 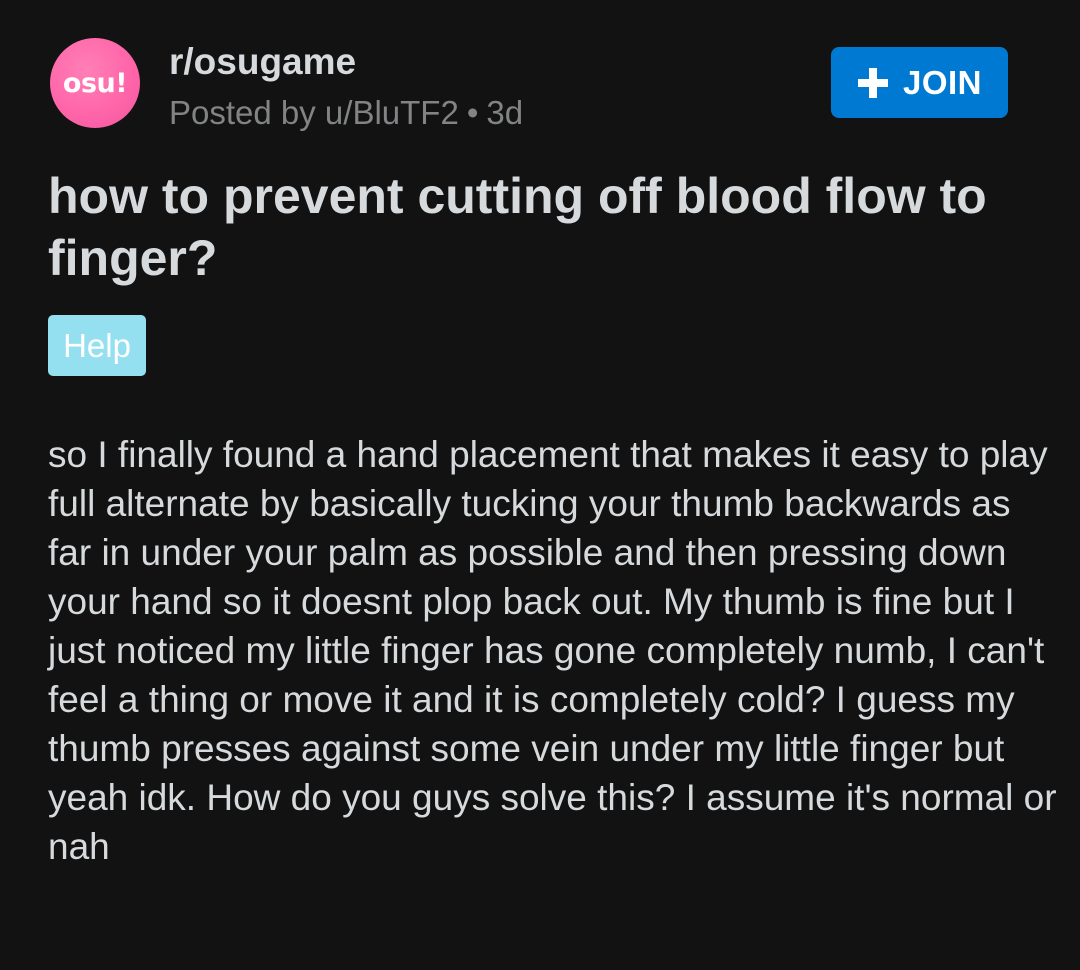 What do you see at coordinates (942, 82) in the screenshot?
I see `join-label: JOIN` at bounding box center [942, 82].